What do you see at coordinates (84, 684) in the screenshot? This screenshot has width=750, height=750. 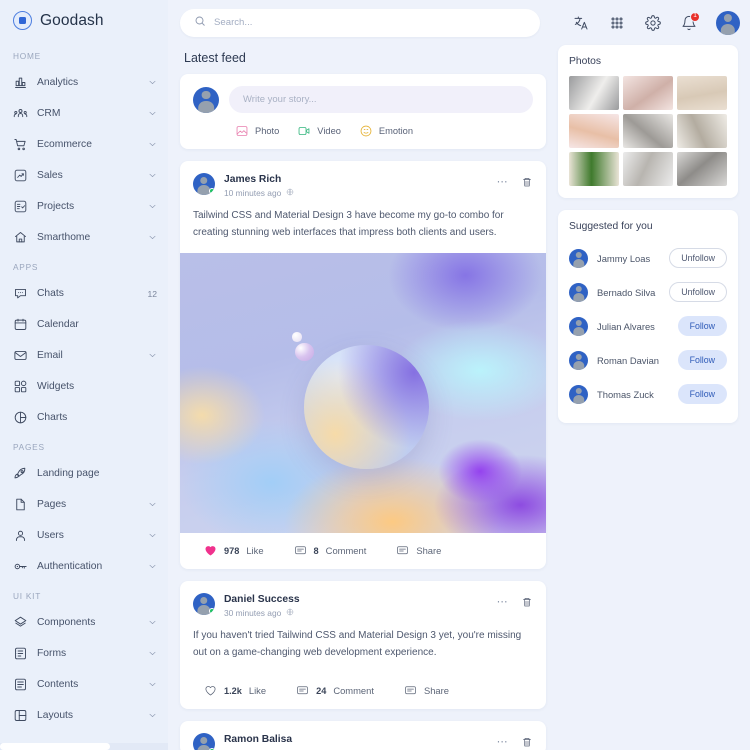 I see `sidebar-item-contents: Contents` at bounding box center [84, 684].